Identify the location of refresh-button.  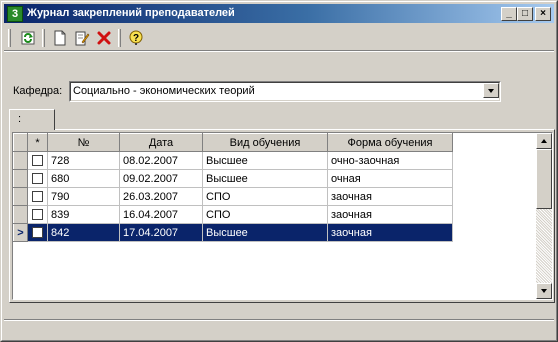
(28, 38).